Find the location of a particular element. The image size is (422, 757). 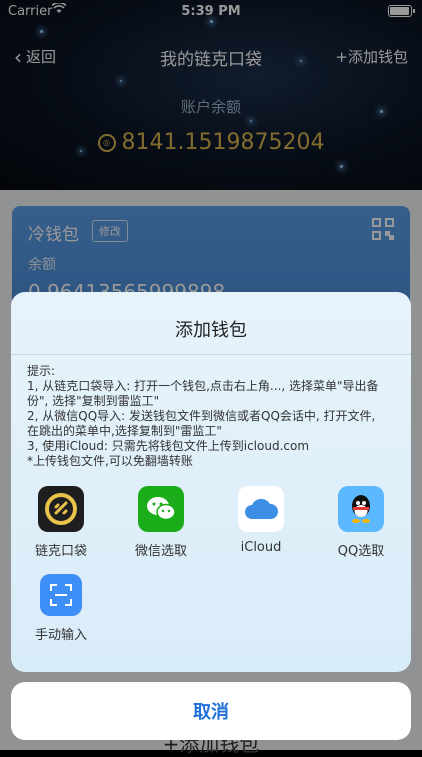

scan-icon is located at coordinates (61, 595).